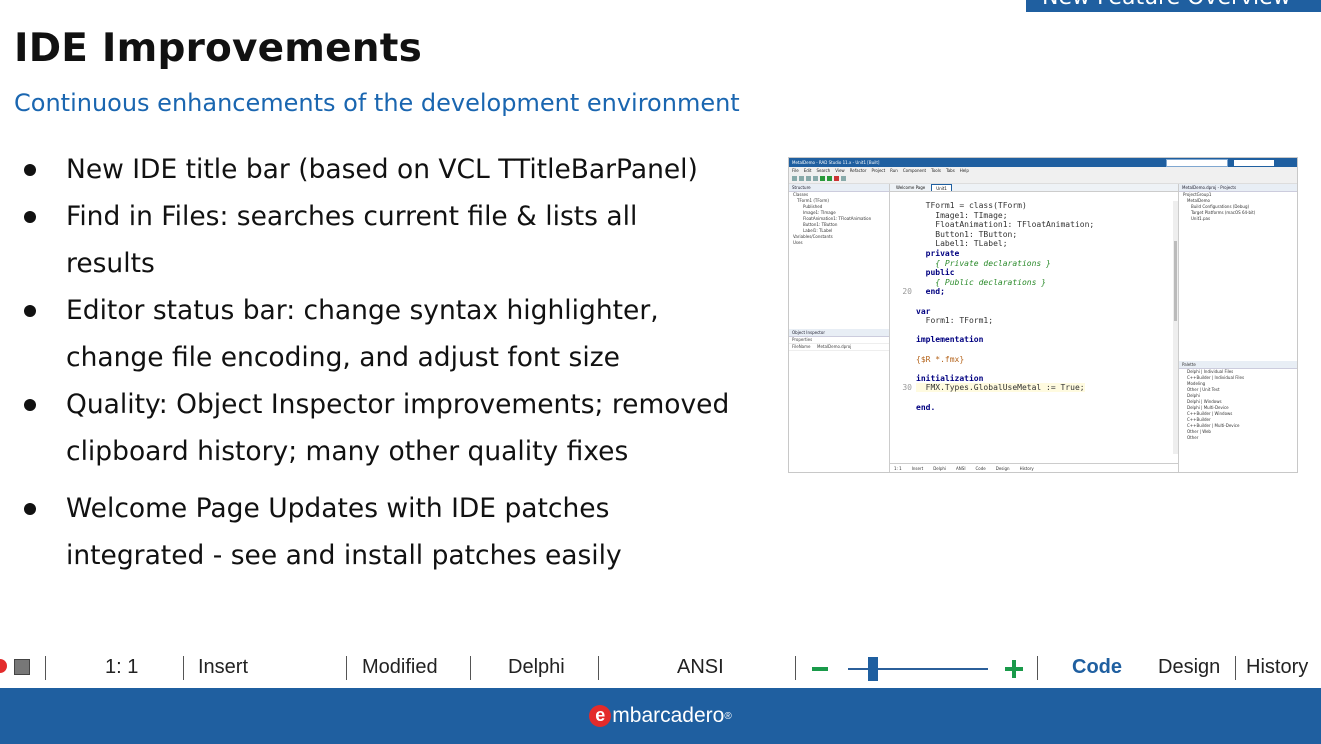 The image size is (1321, 744). Describe the element at coordinates (1240, 438) in the screenshot. I see `palette-item: Other` at that location.